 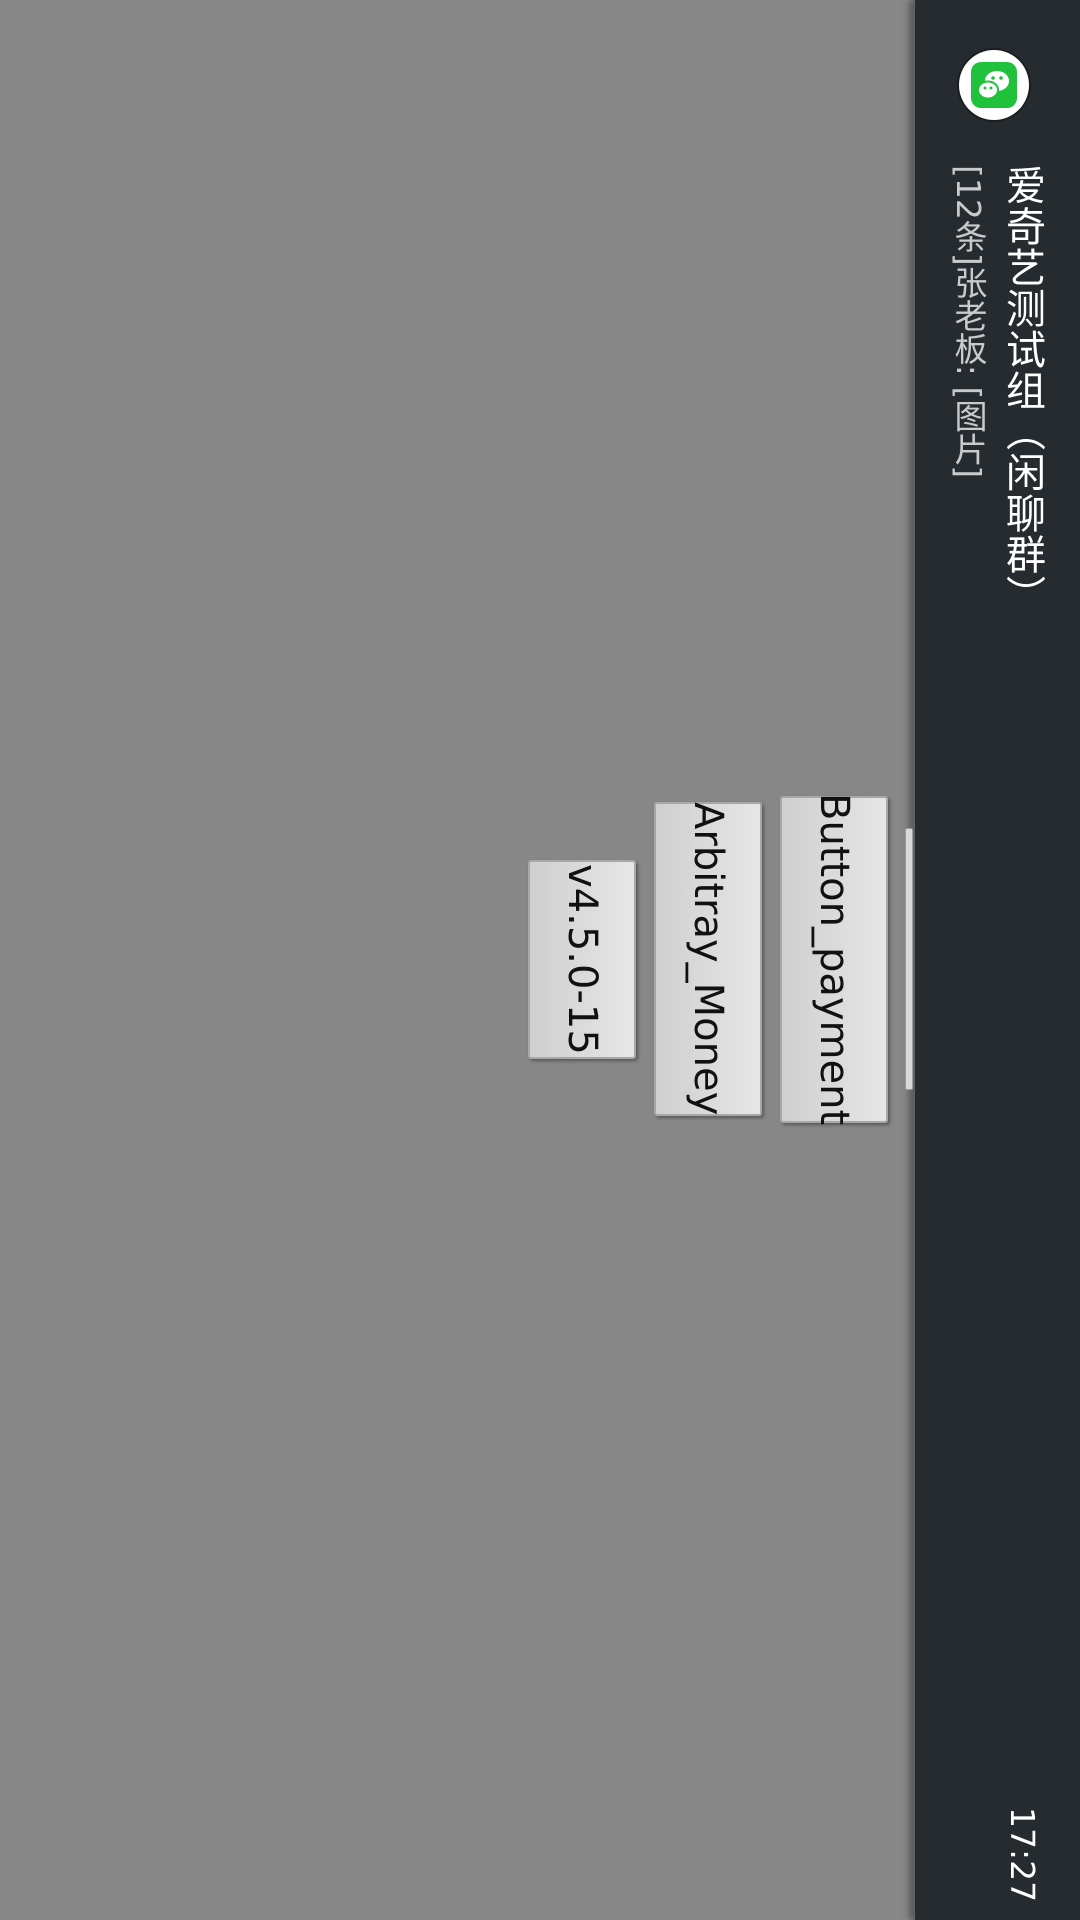 I want to click on arbitrary-money-button: Arbitray_Money, so click(x=708, y=959).